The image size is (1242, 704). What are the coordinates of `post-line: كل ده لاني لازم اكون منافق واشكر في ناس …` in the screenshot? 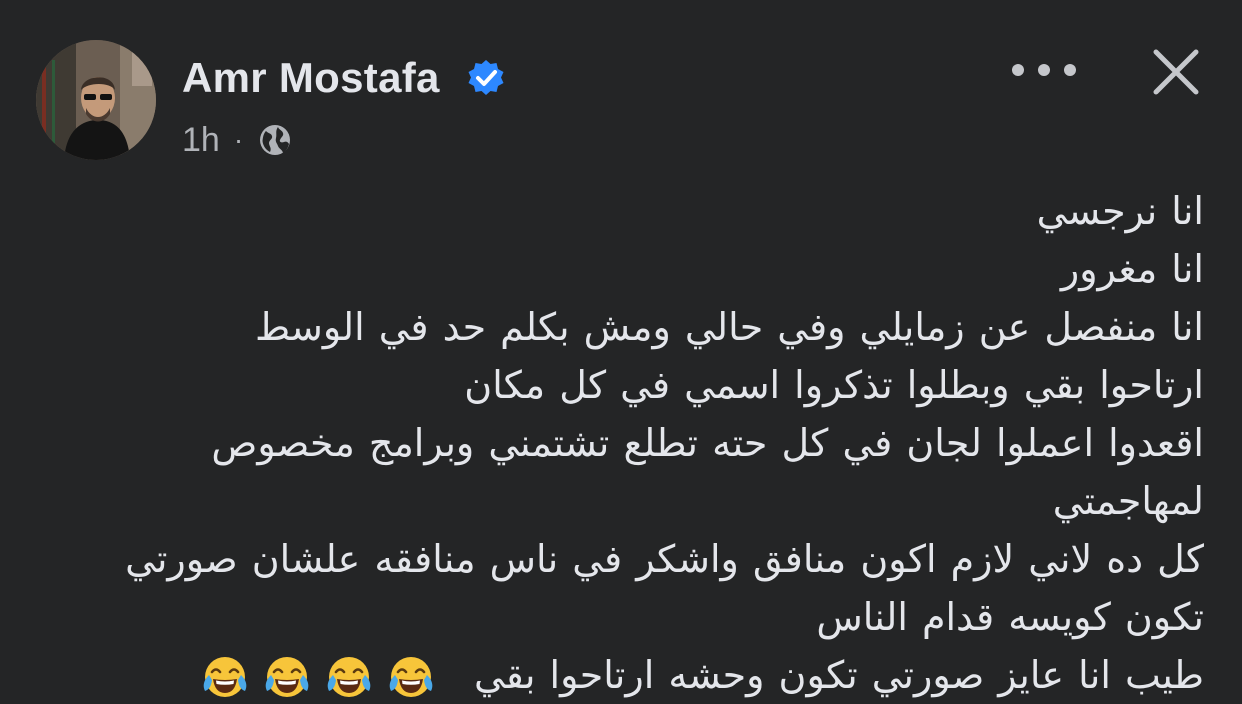 It's located at (664, 559).